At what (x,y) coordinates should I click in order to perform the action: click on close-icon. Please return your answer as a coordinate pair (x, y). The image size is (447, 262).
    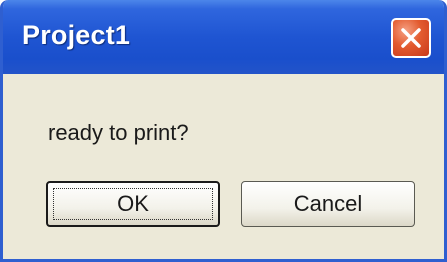
    Looking at the image, I should click on (411, 38).